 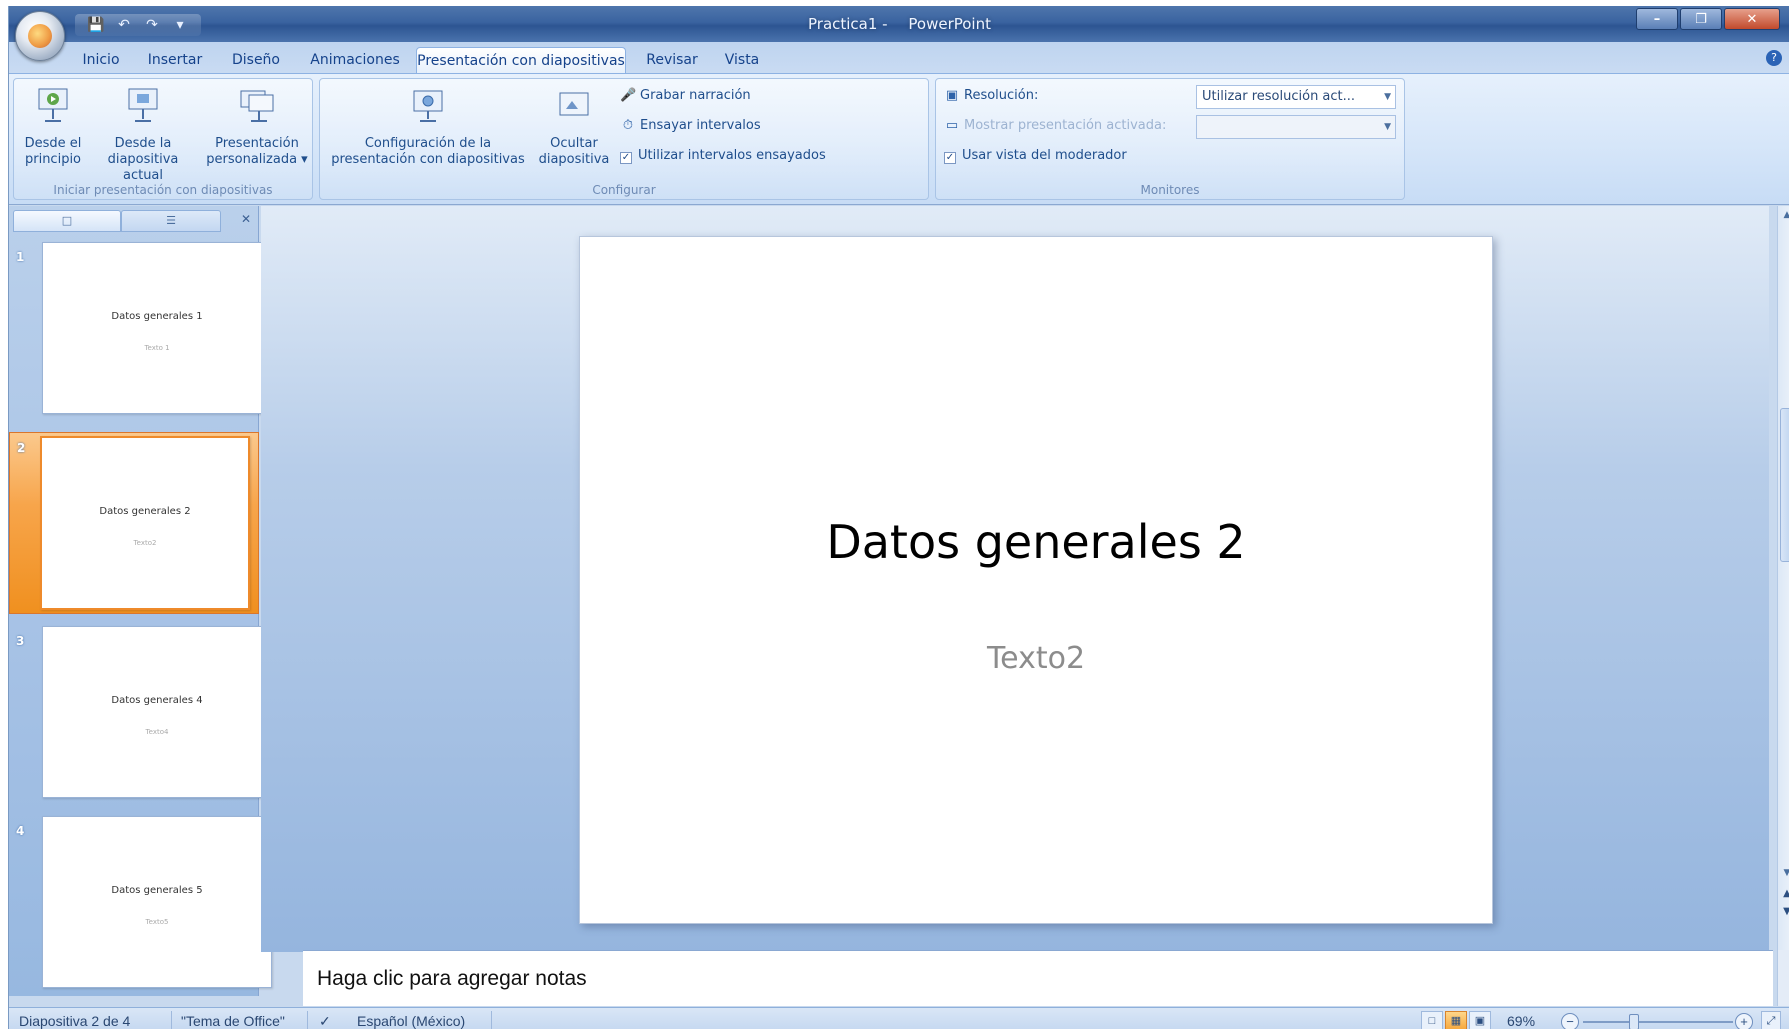 What do you see at coordinates (233, 1021) in the screenshot?
I see `theme-name: "Tema de Office"` at bounding box center [233, 1021].